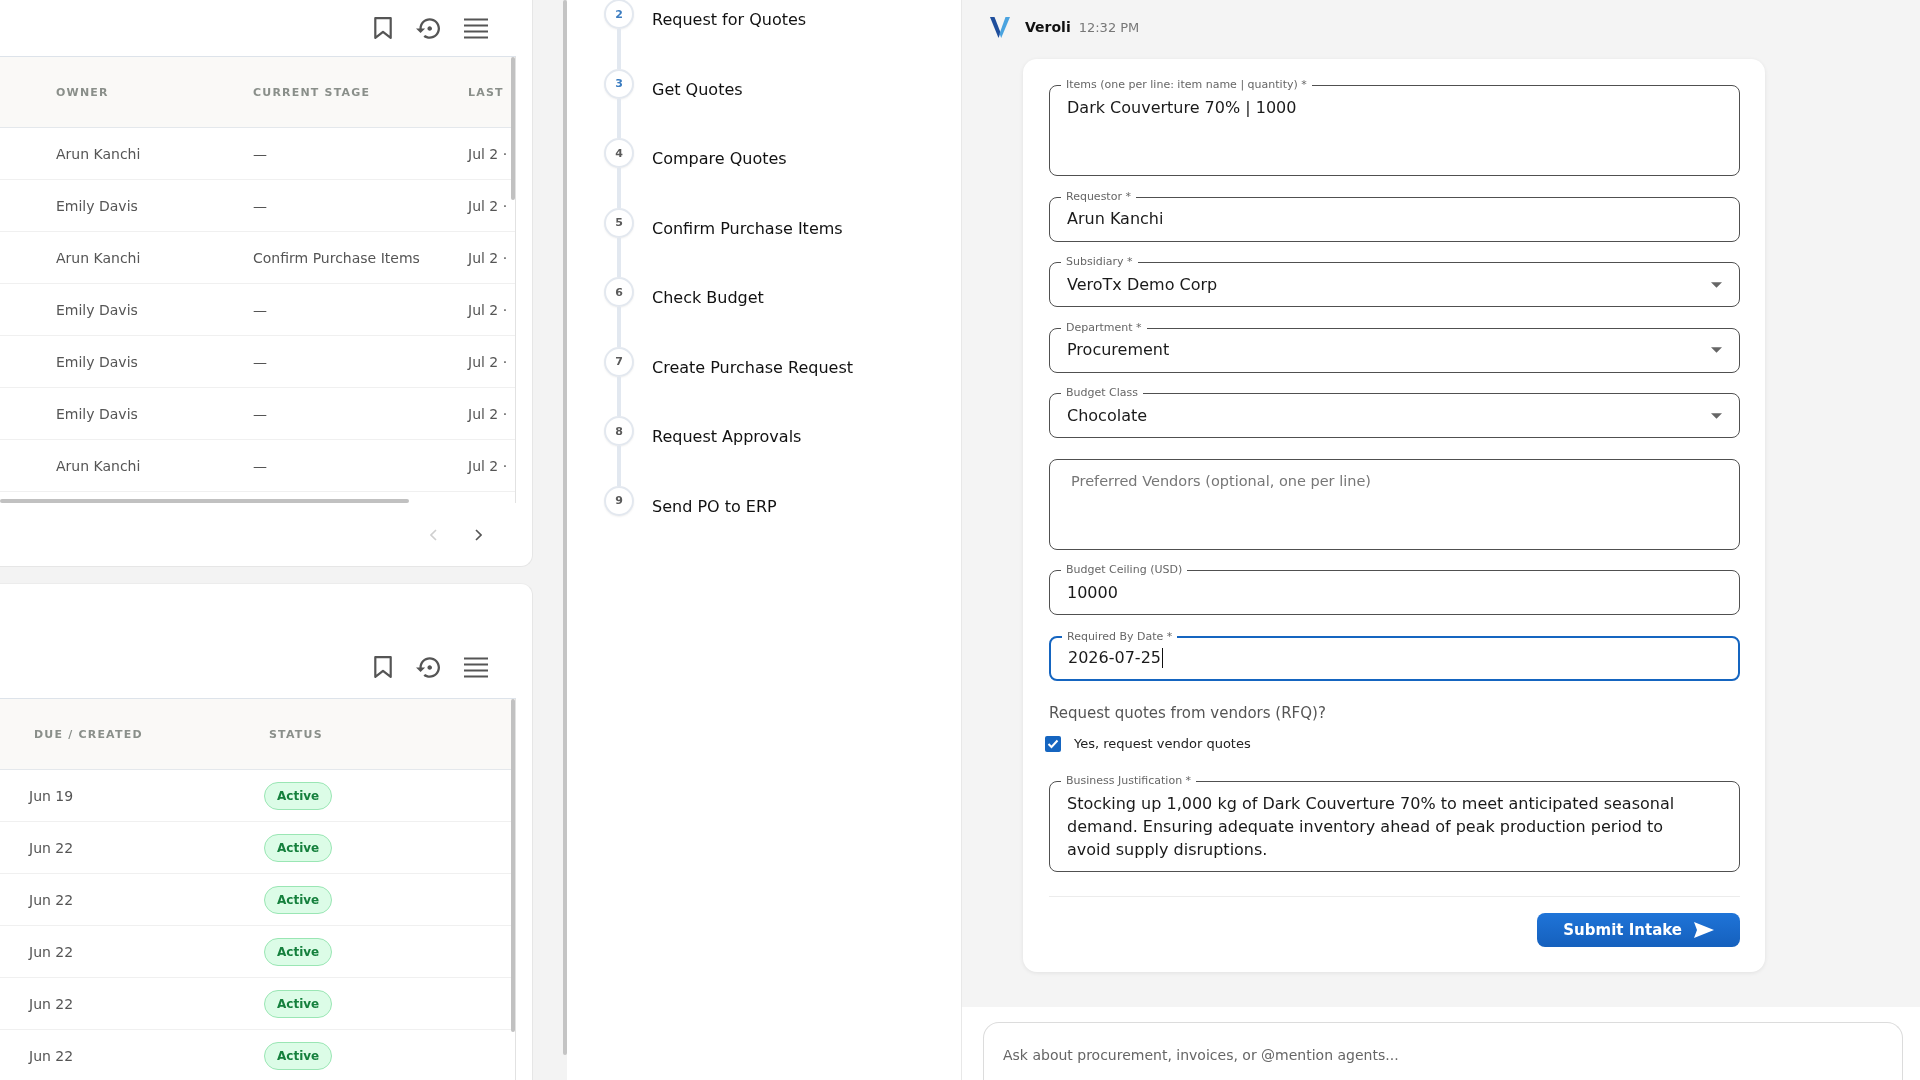 This screenshot has height=1080, width=1920. Describe the element at coordinates (1120, 636) in the screenshot. I see `field-label: Required By Date *` at that location.